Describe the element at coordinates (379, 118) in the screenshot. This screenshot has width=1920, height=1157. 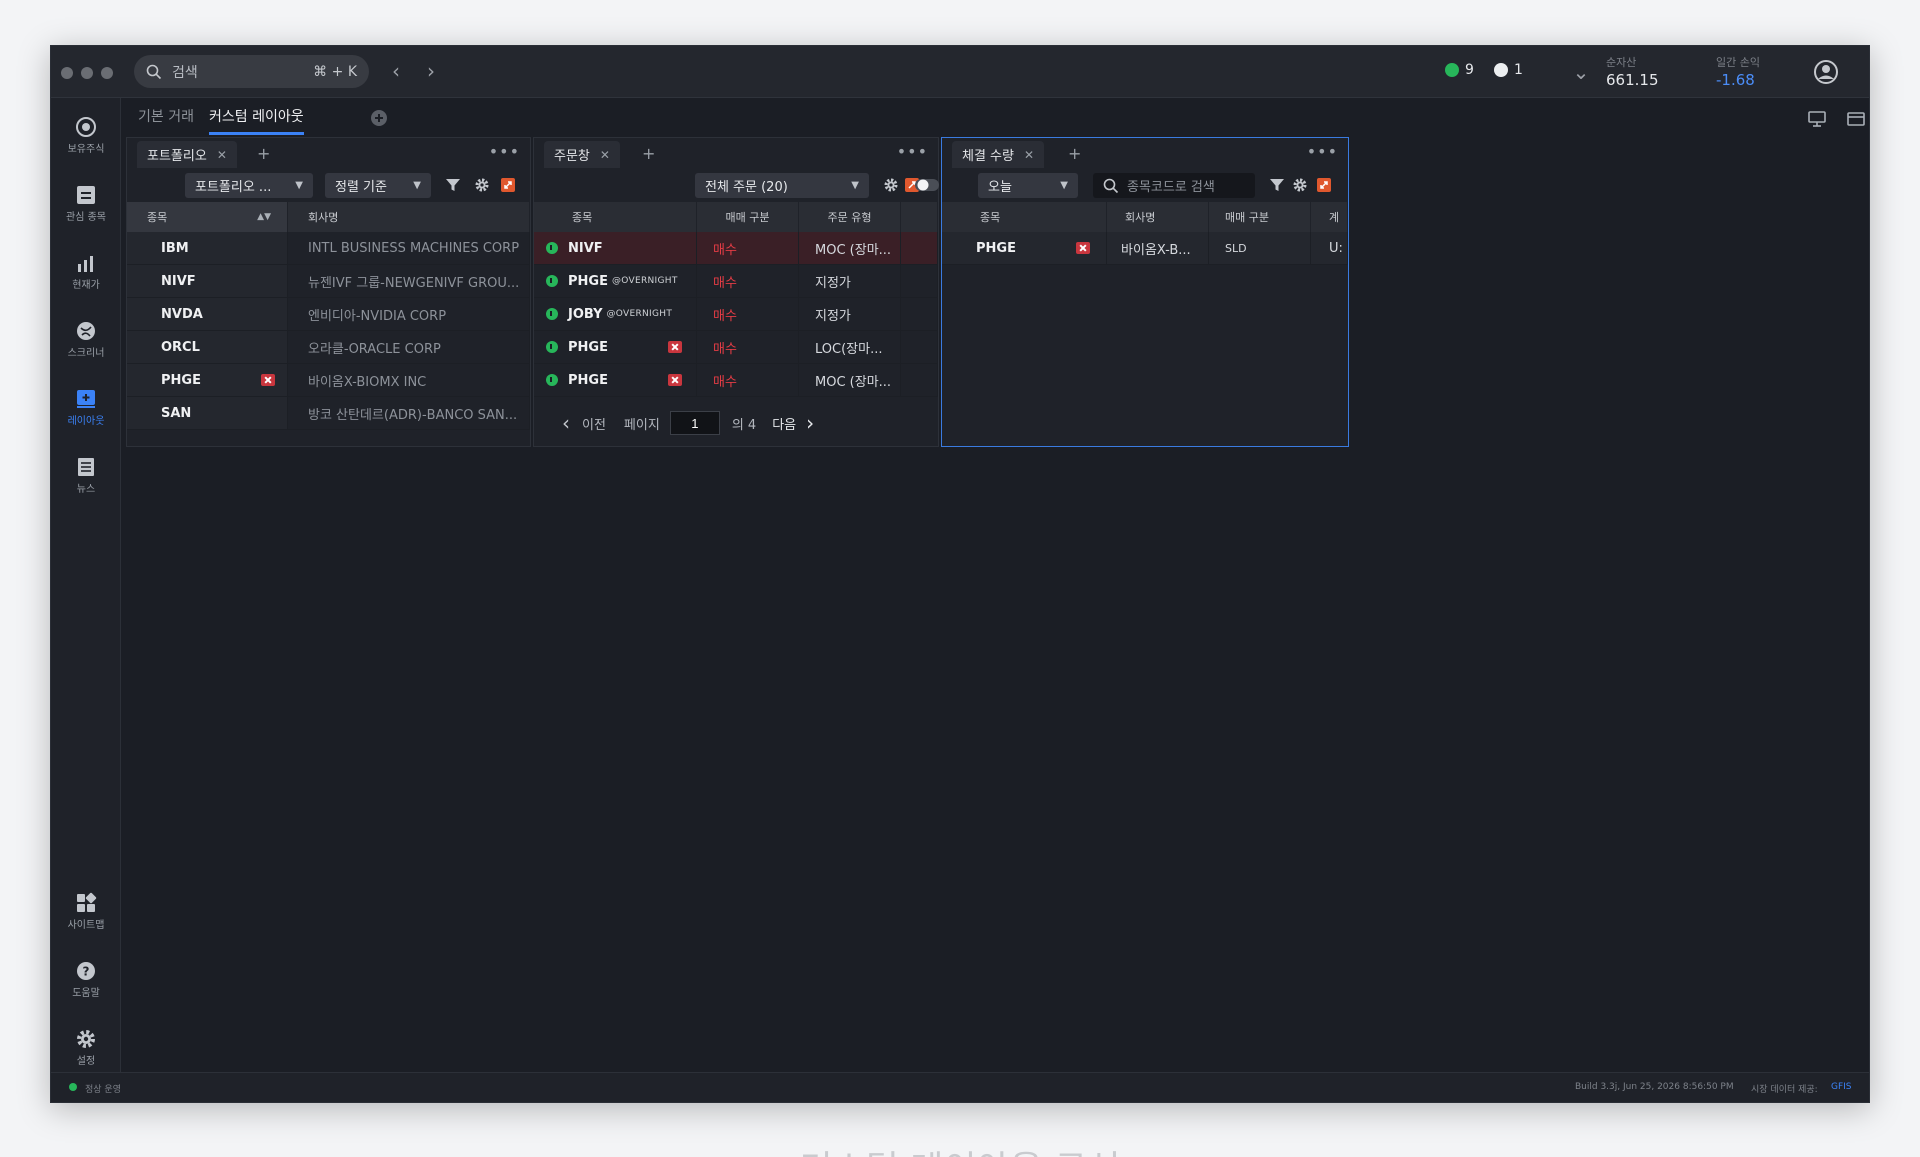
I see `add-layout-icon` at that location.